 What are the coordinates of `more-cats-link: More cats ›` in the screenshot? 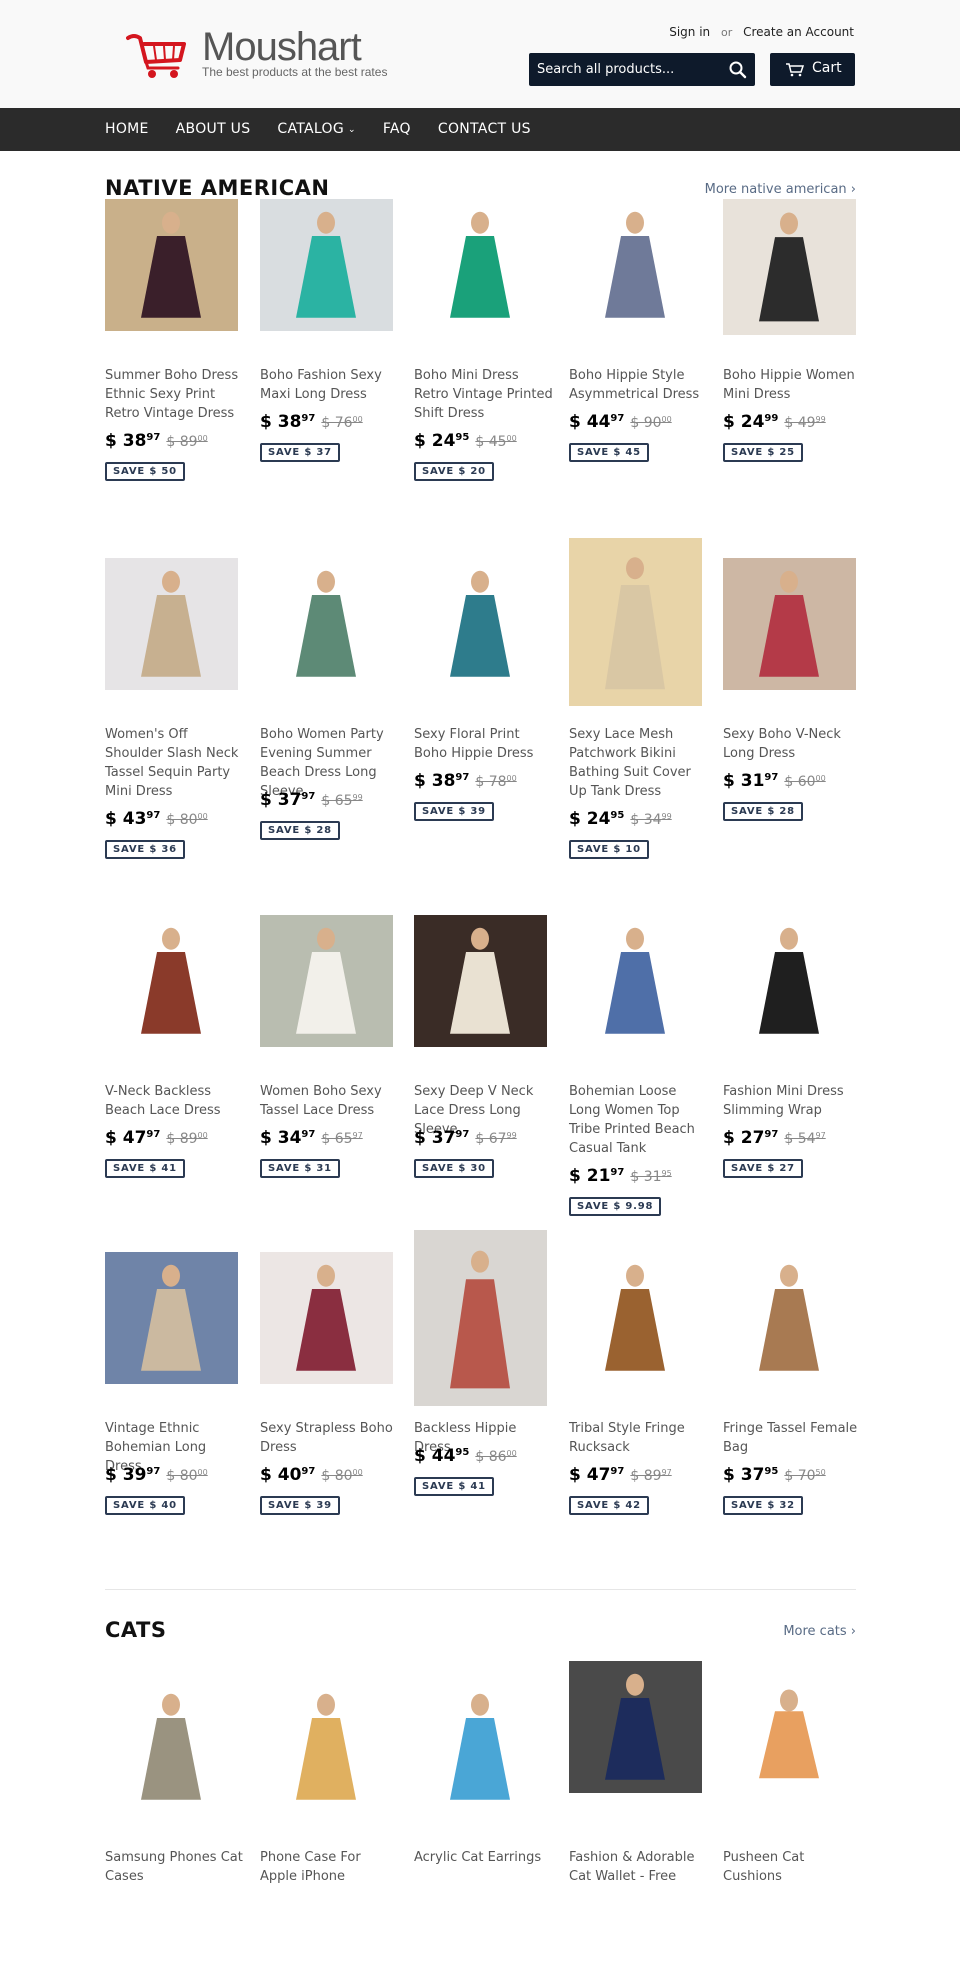 It's located at (819, 1631).